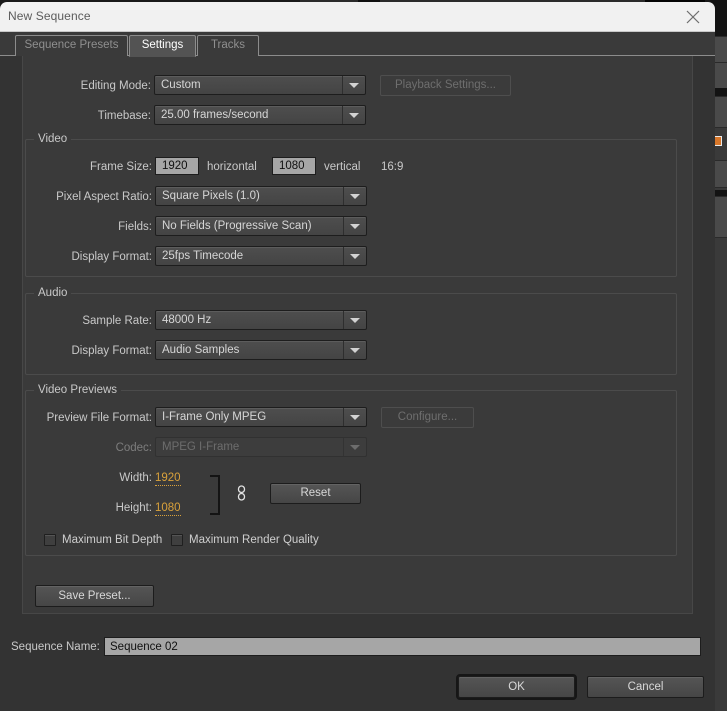  Describe the element at coordinates (232, 167) in the screenshot. I see `horizontal-label: horizontal` at that location.